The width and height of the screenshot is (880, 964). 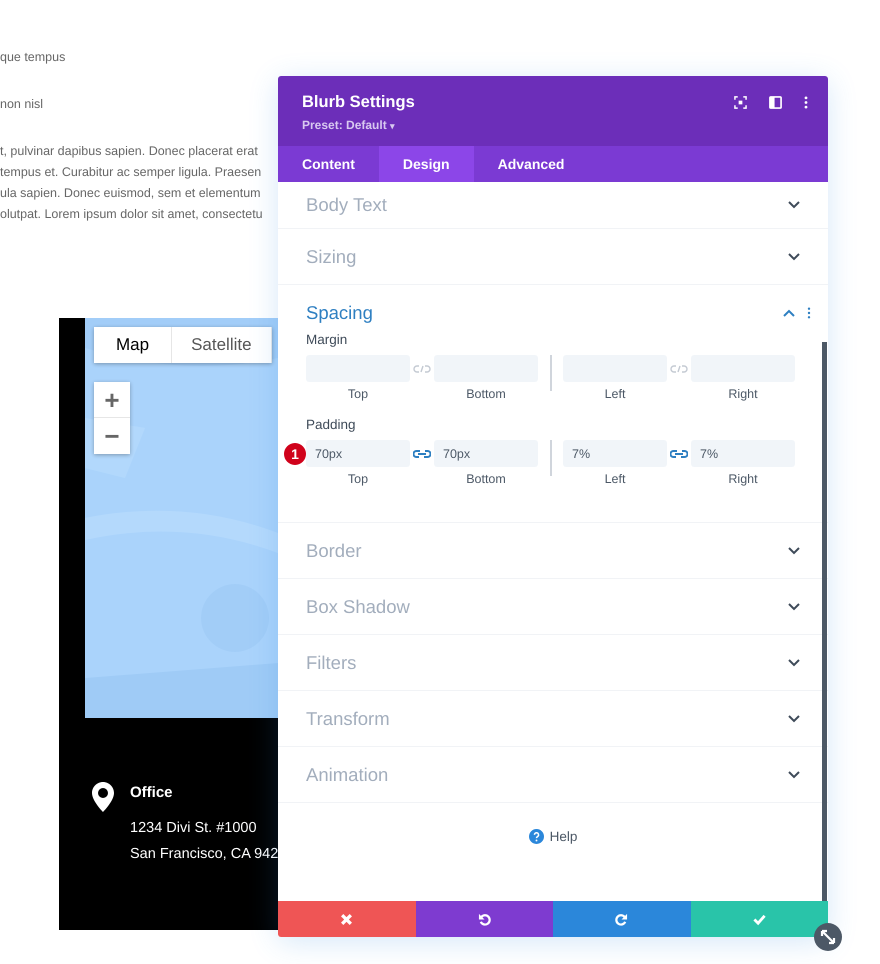 I want to click on preset-dropdown: Preset: Default ▾, so click(x=349, y=125).